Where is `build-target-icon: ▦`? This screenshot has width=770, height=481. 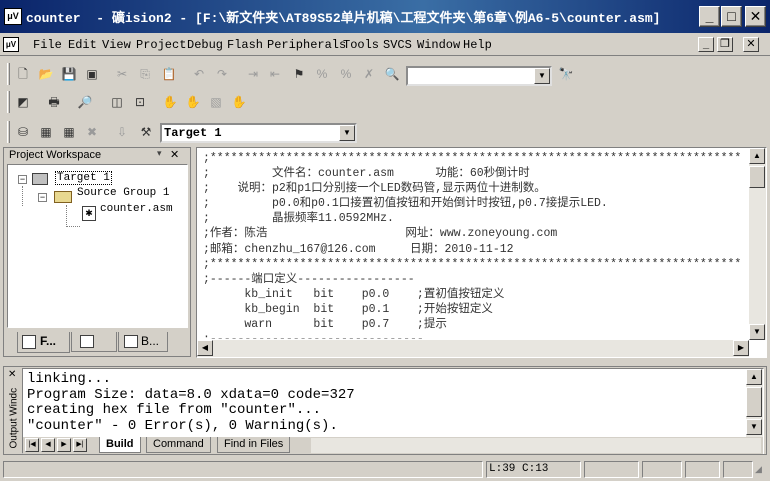
build-target-icon: ▦ is located at coordinates (46, 132).